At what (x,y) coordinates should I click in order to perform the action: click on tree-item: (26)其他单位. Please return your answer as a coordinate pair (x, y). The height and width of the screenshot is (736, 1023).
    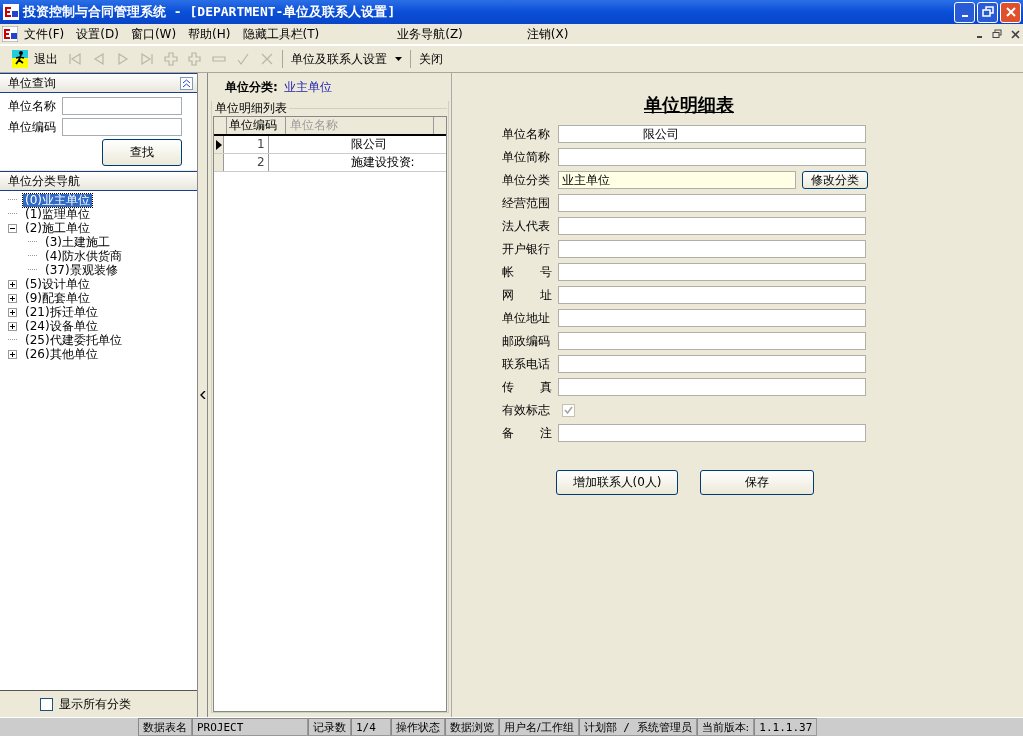
    Looking at the image, I should click on (61, 354).